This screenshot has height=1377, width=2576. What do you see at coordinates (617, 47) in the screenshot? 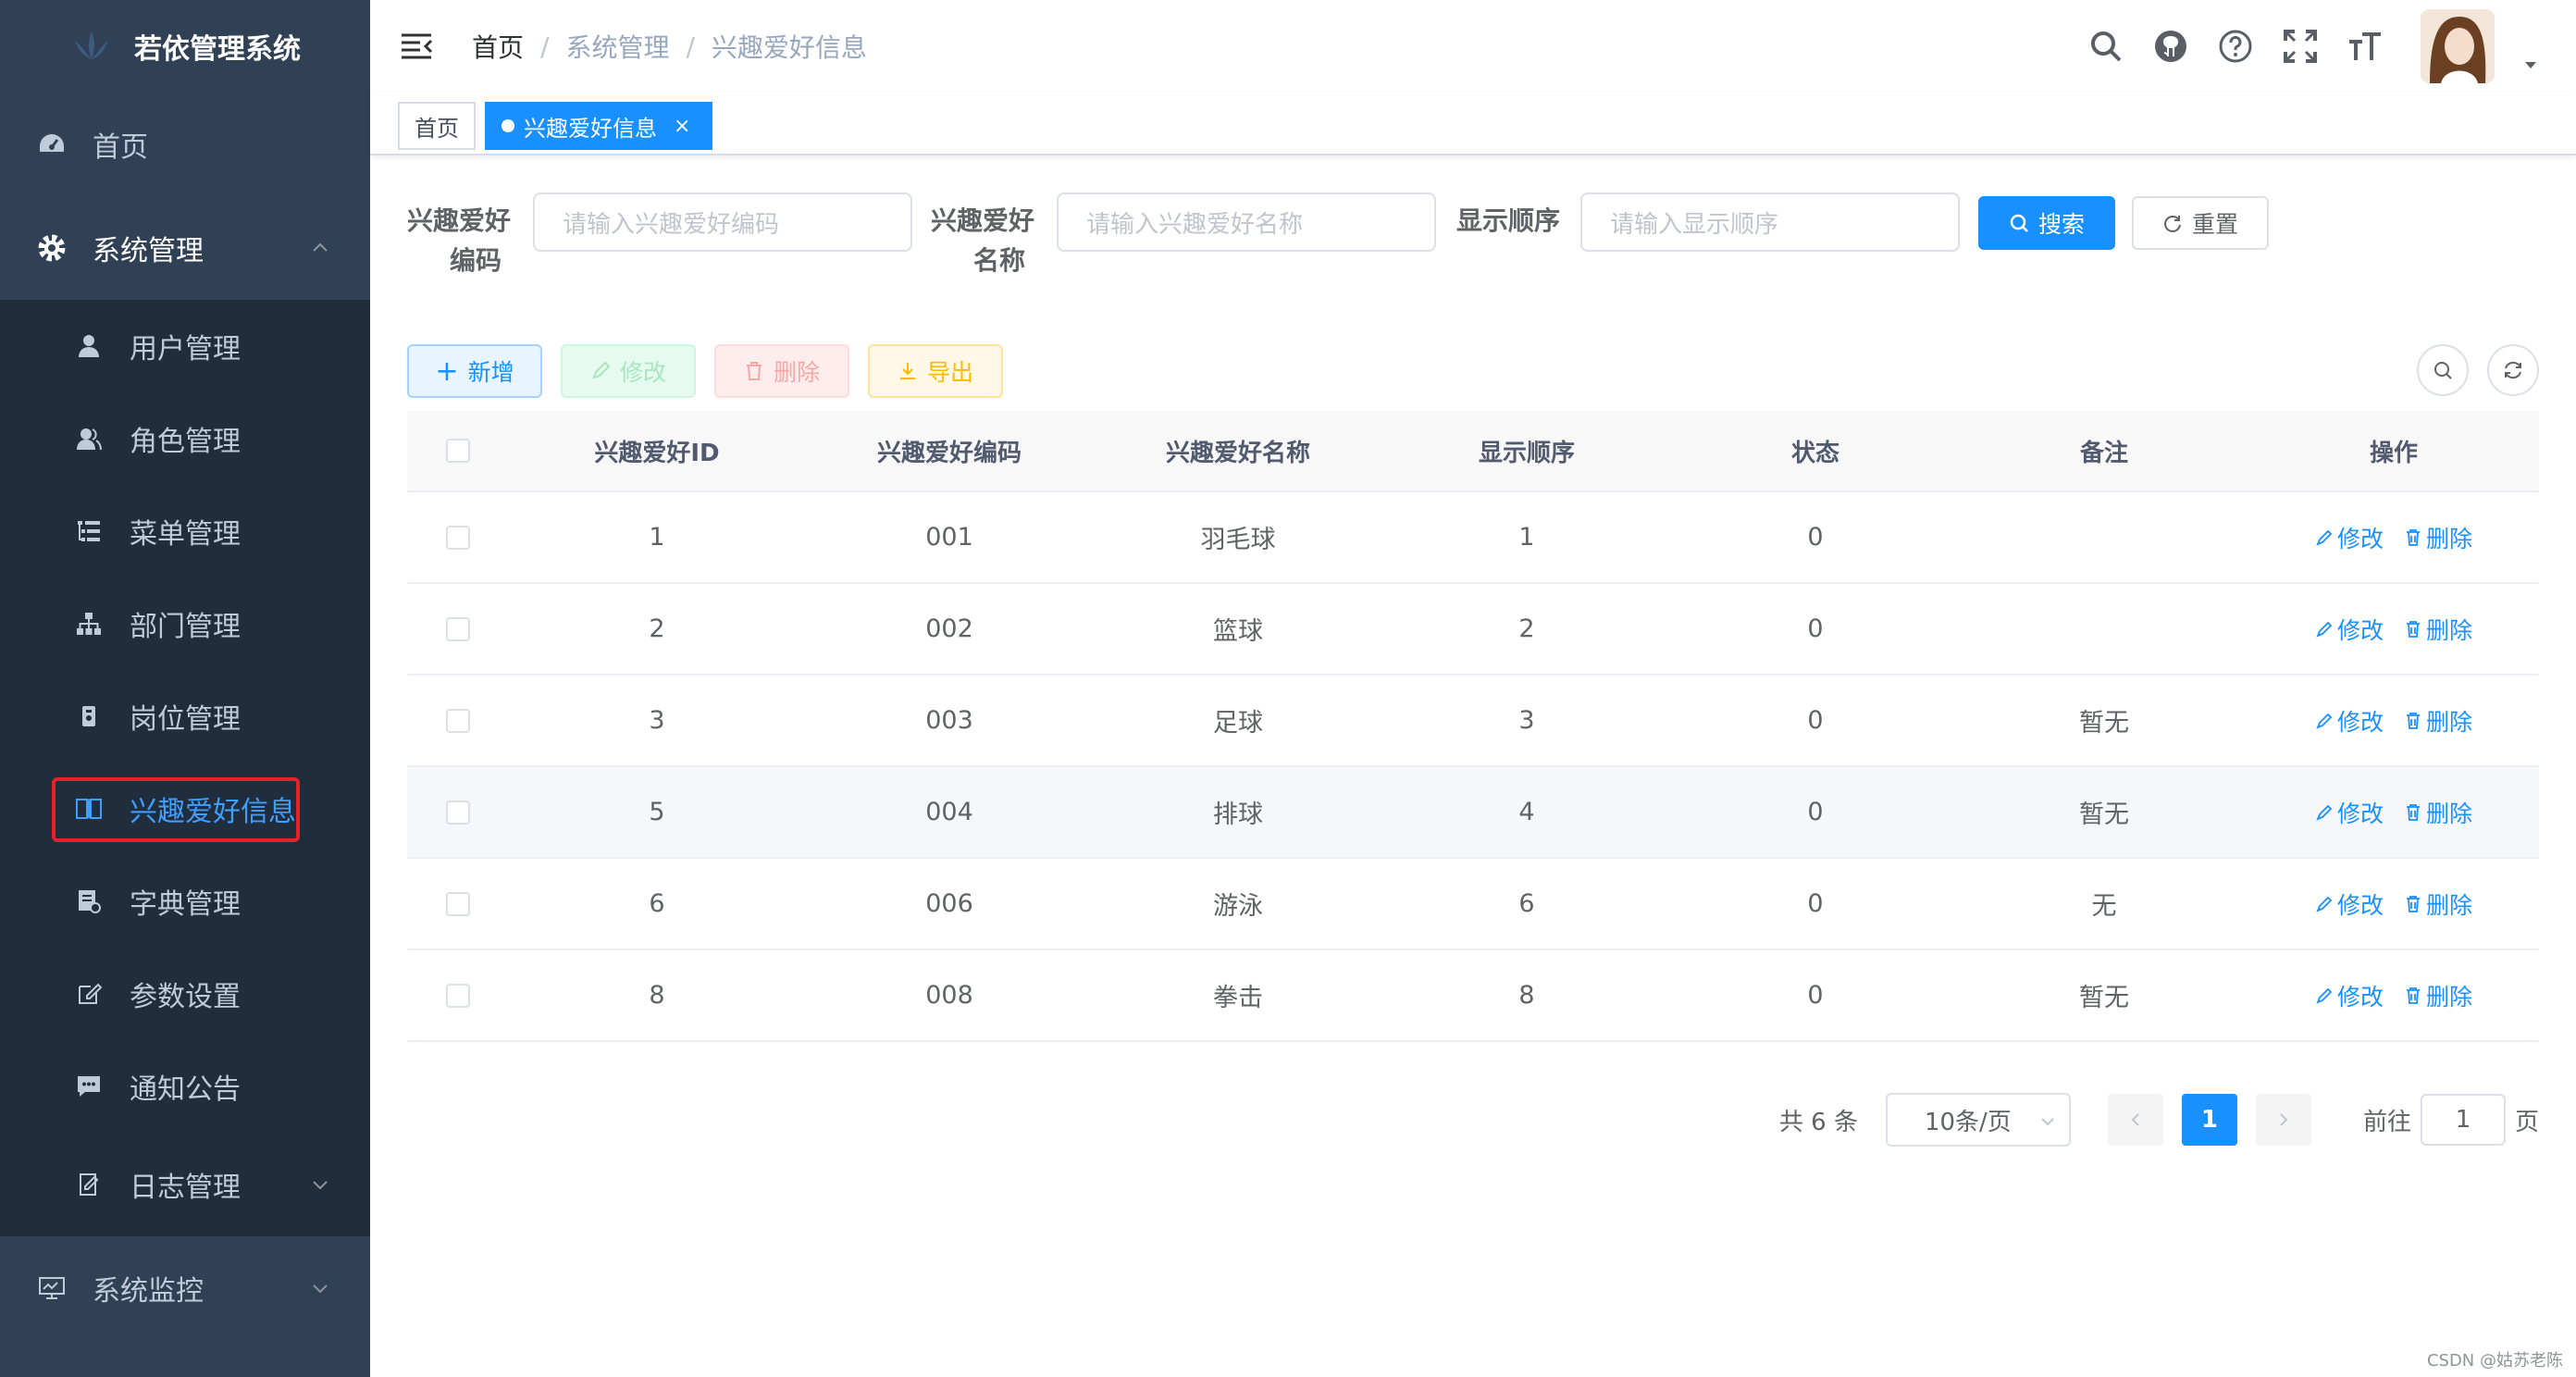
I see `breadcrumb-system: 系统管理` at bounding box center [617, 47].